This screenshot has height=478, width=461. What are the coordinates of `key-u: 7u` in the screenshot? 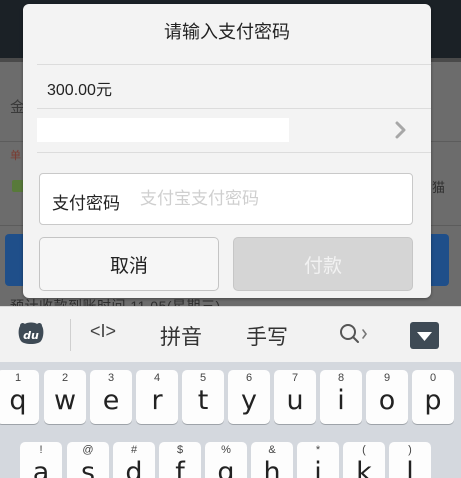 It's located at (295, 397).